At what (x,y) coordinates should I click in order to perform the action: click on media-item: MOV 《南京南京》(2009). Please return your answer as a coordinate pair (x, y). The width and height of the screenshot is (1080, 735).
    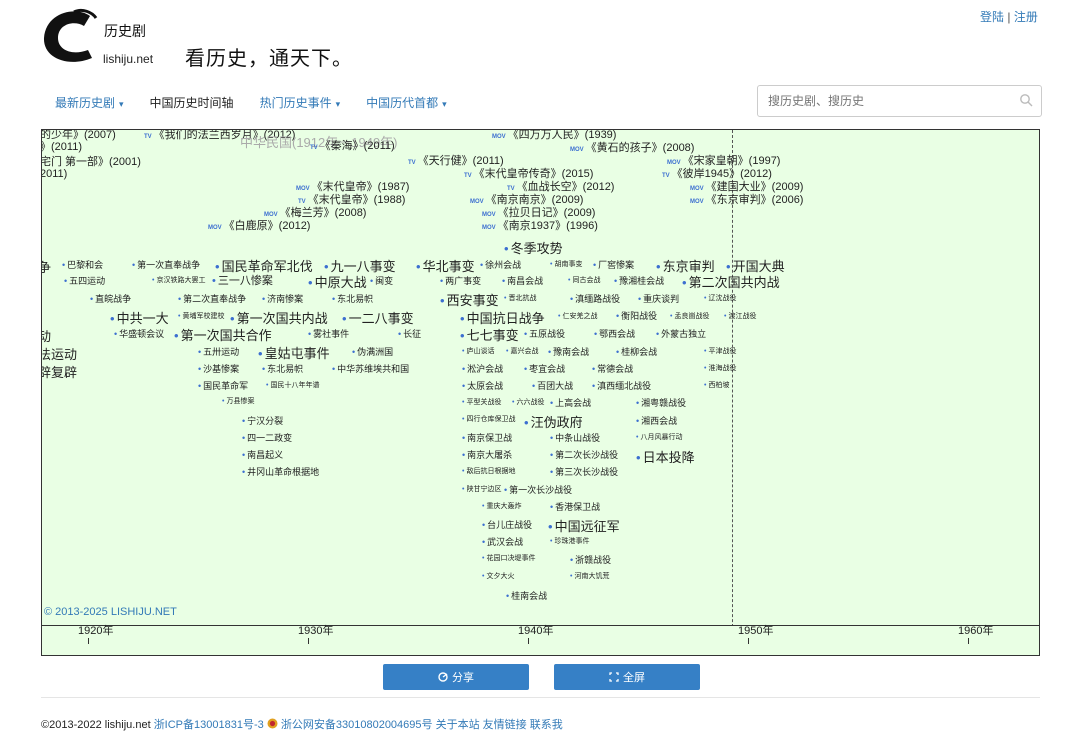
    Looking at the image, I should click on (526, 200).